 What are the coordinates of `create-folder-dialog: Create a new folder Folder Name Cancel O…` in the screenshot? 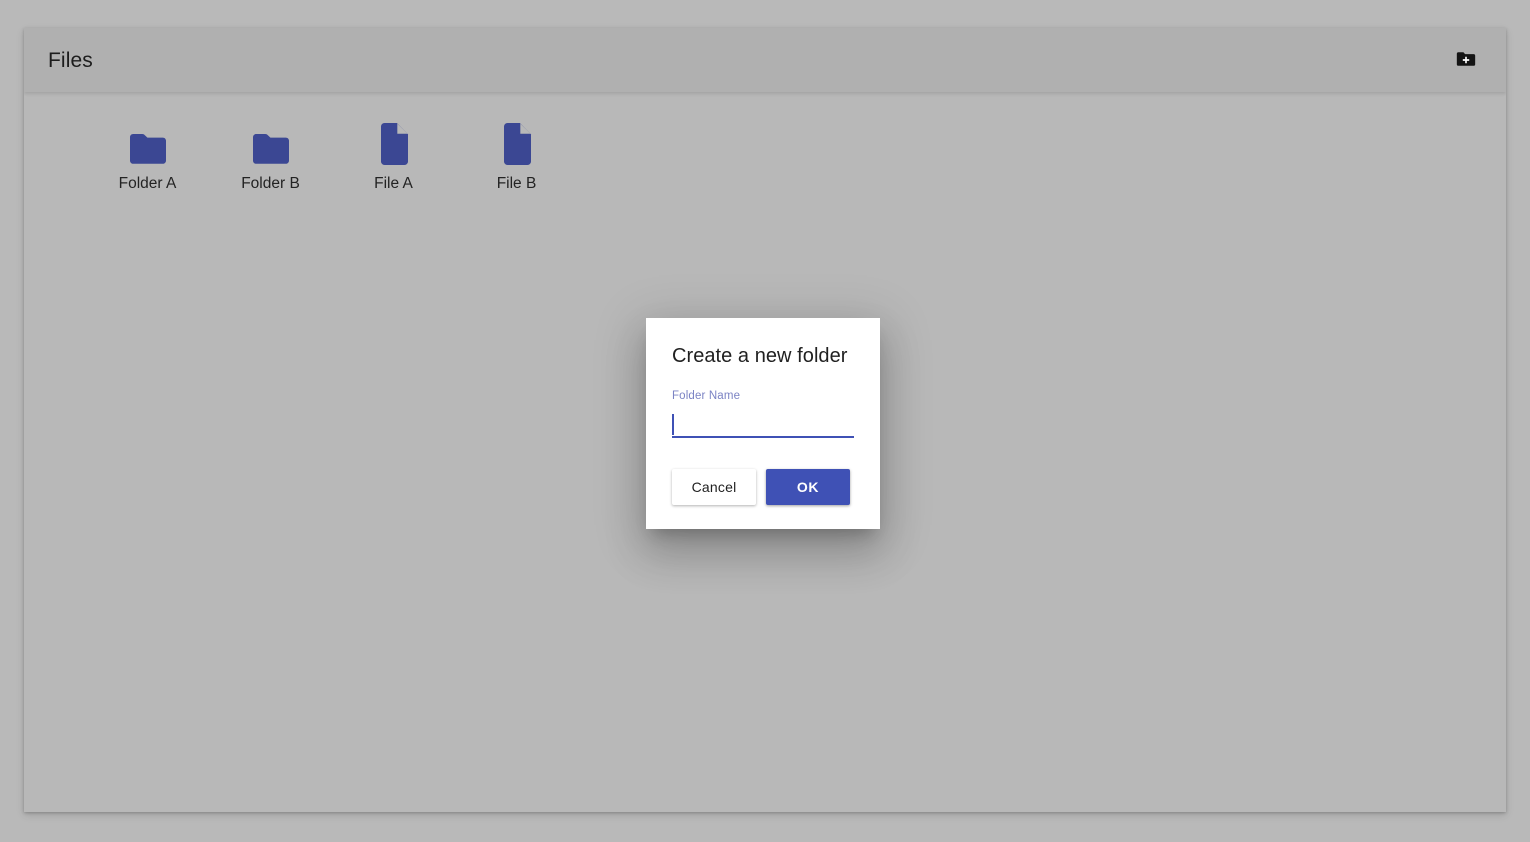 It's located at (763, 423).